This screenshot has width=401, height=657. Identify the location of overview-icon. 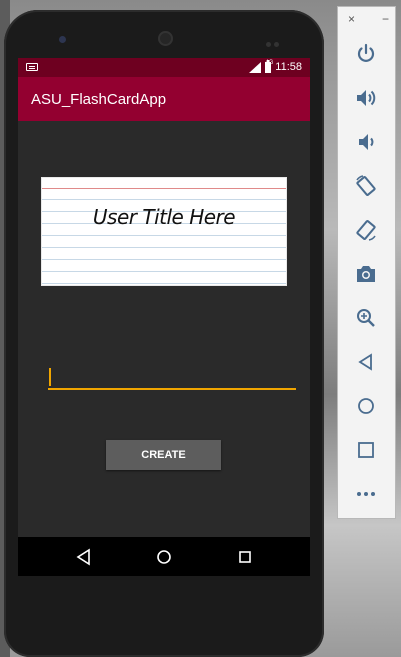
(366, 450).